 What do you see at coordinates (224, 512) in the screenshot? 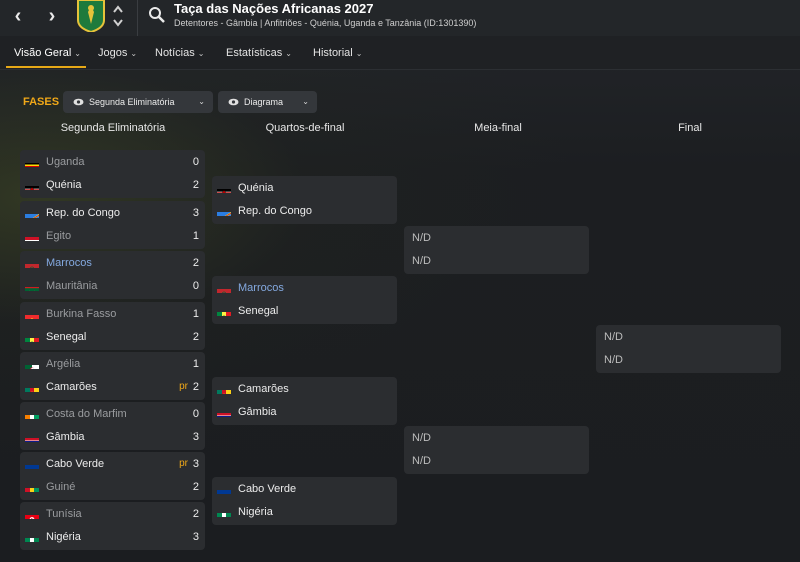
I see `nigeria-flag-icon` at bounding box center [224, 512].